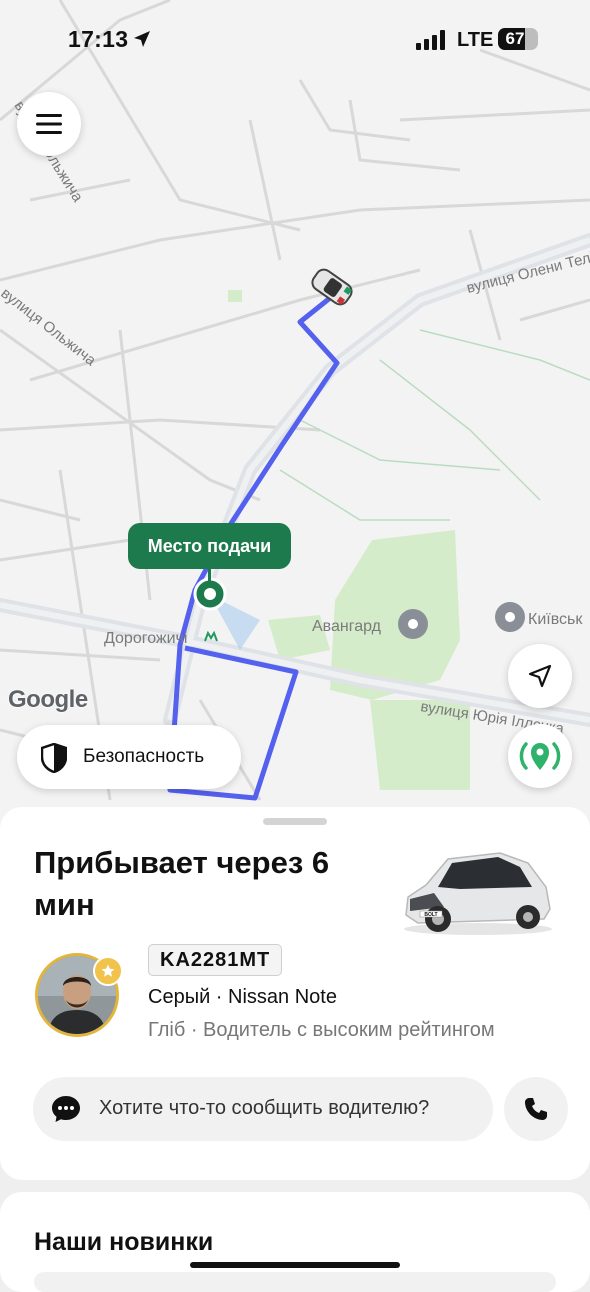  I want to click on location-arrow-icon, so click(142, 39).